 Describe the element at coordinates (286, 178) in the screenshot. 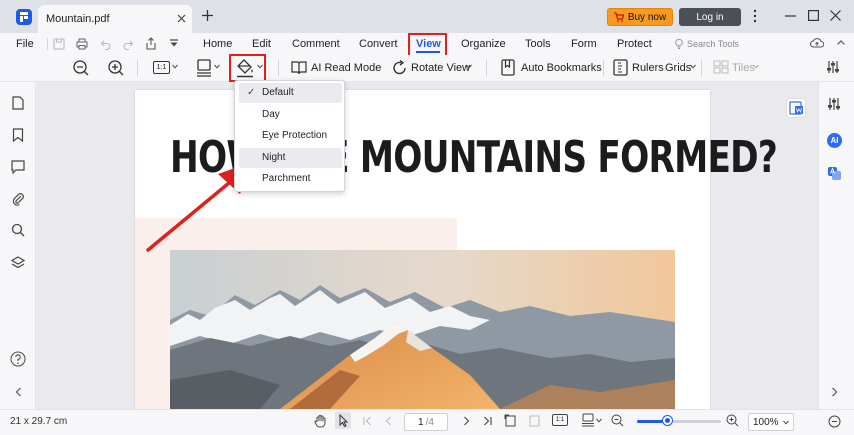

I see `theme-option-label: Parchment` at that location.